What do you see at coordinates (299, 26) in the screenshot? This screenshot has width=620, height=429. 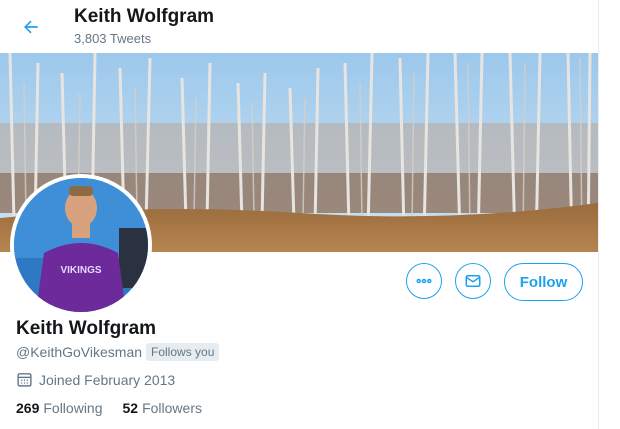 I see `profile-header-bar: Keith Wolfgram 3,803 Tweets` at bounding box center [299, 26].